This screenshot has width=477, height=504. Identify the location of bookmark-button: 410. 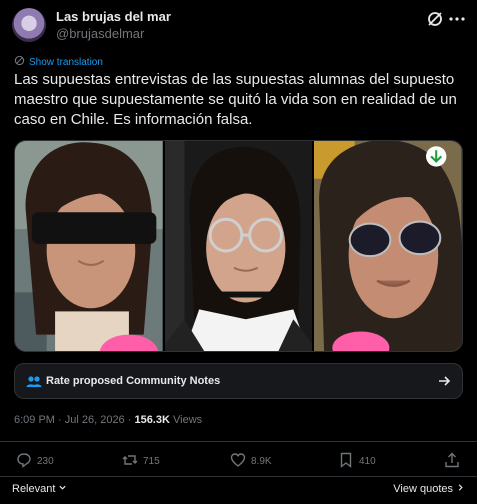
(357, 461).